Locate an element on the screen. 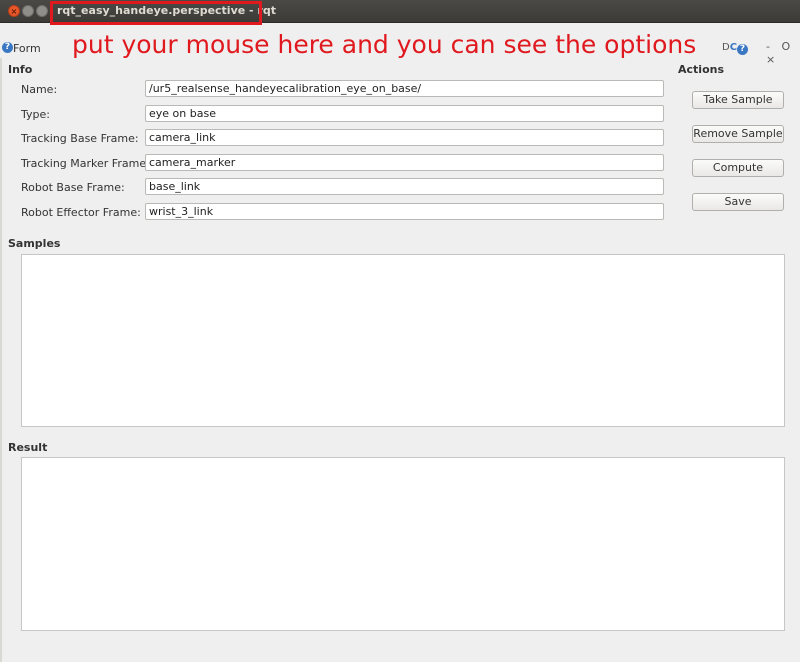 This screenshot has height=662, width=800. remove-sample-button: Remove Sample is located at coordinates (738, 134).